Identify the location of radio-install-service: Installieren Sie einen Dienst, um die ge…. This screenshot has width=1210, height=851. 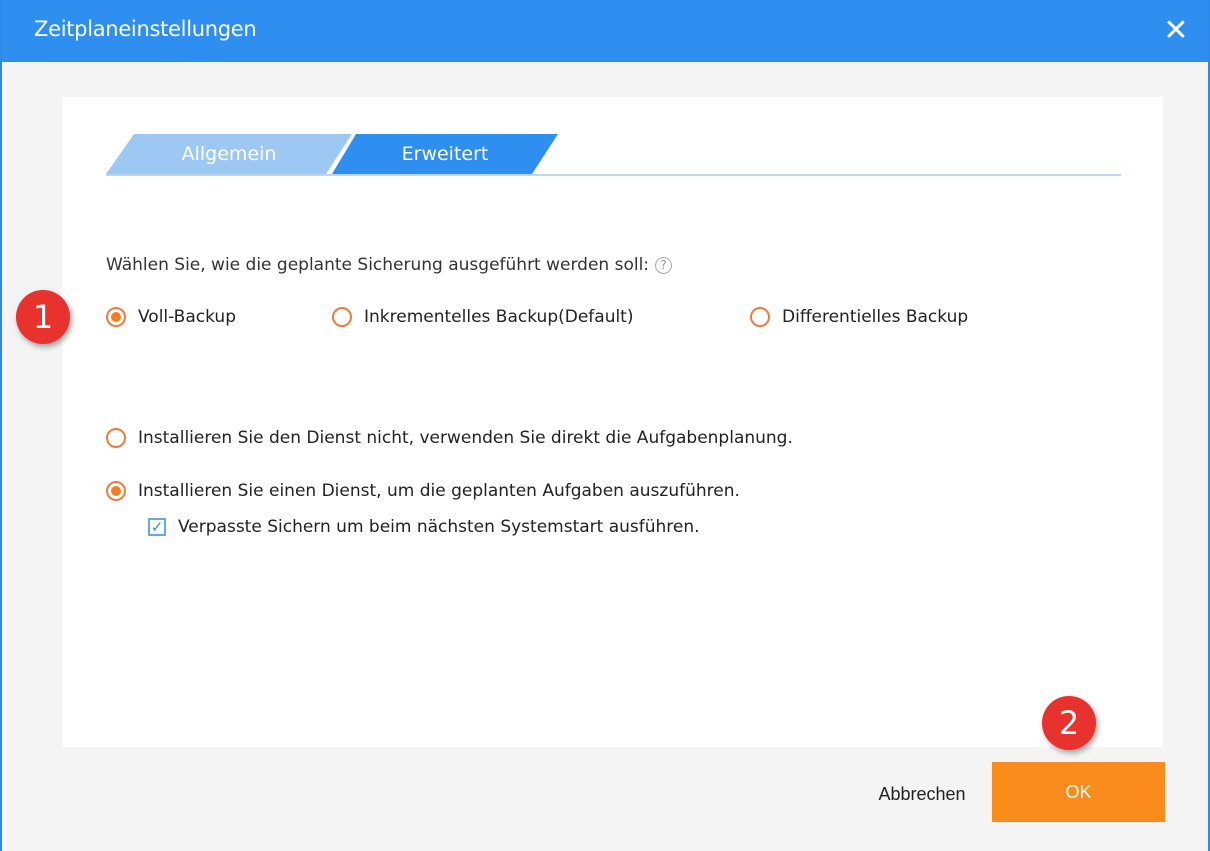
(423, 491).